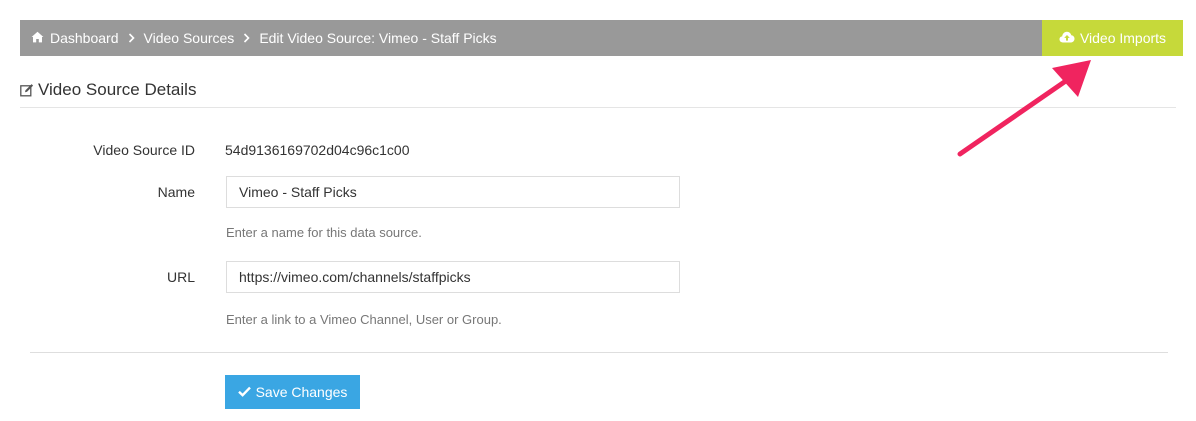  What do you see at coordinates (324, 232) in the screenshot?
I see `name-help-text: Enter a name for this data source.` at bounding box center [324, 232].